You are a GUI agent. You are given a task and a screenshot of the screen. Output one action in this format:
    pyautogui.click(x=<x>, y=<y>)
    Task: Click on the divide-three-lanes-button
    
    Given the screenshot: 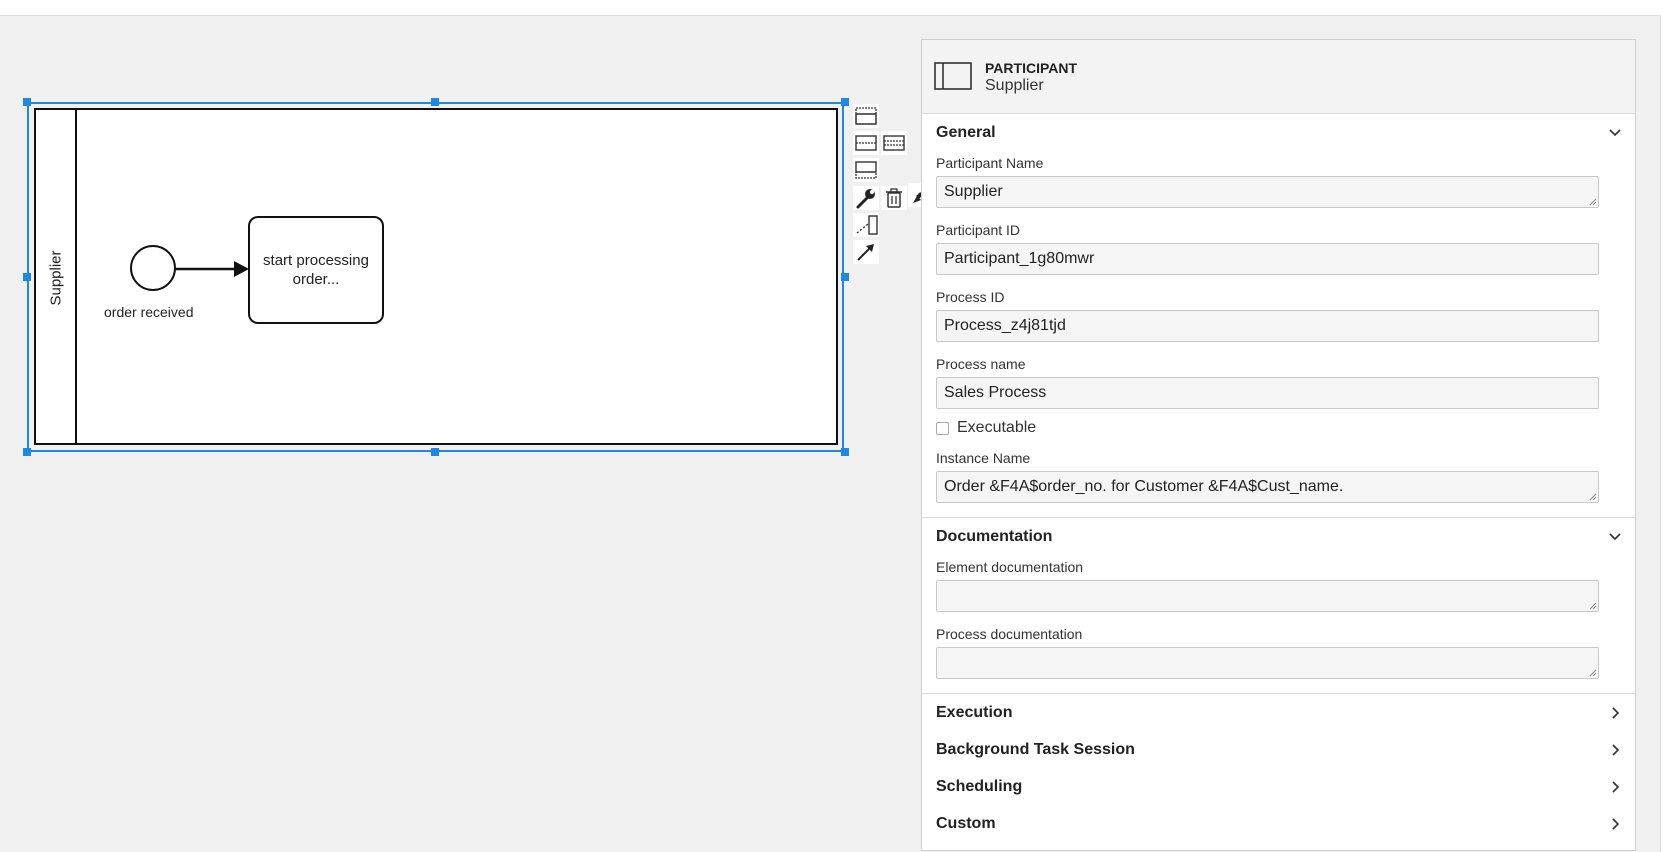 What is the action you would take?
    pyautogui.click(x=894, y=143)
    